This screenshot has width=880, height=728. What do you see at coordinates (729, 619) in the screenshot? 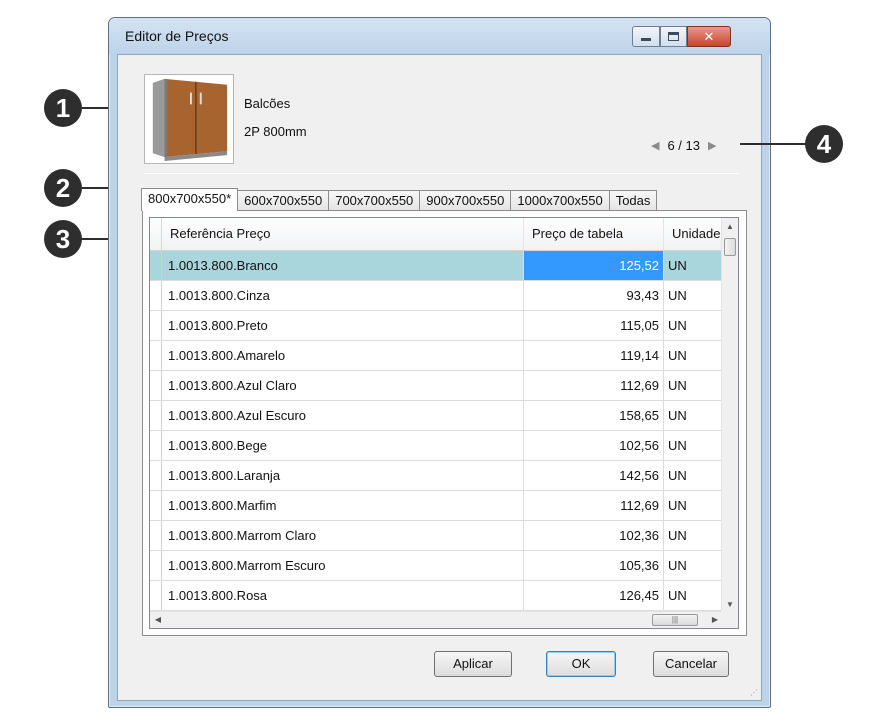
I see `scroll-corner` at bounding box center [729, 619].